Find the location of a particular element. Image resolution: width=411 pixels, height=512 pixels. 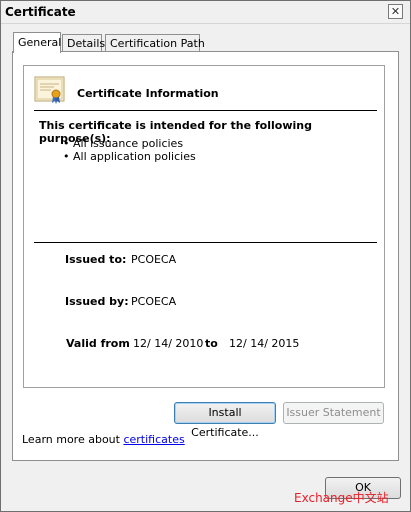

title-bar: Certificate ✕ is located at coordinates (205, 12).